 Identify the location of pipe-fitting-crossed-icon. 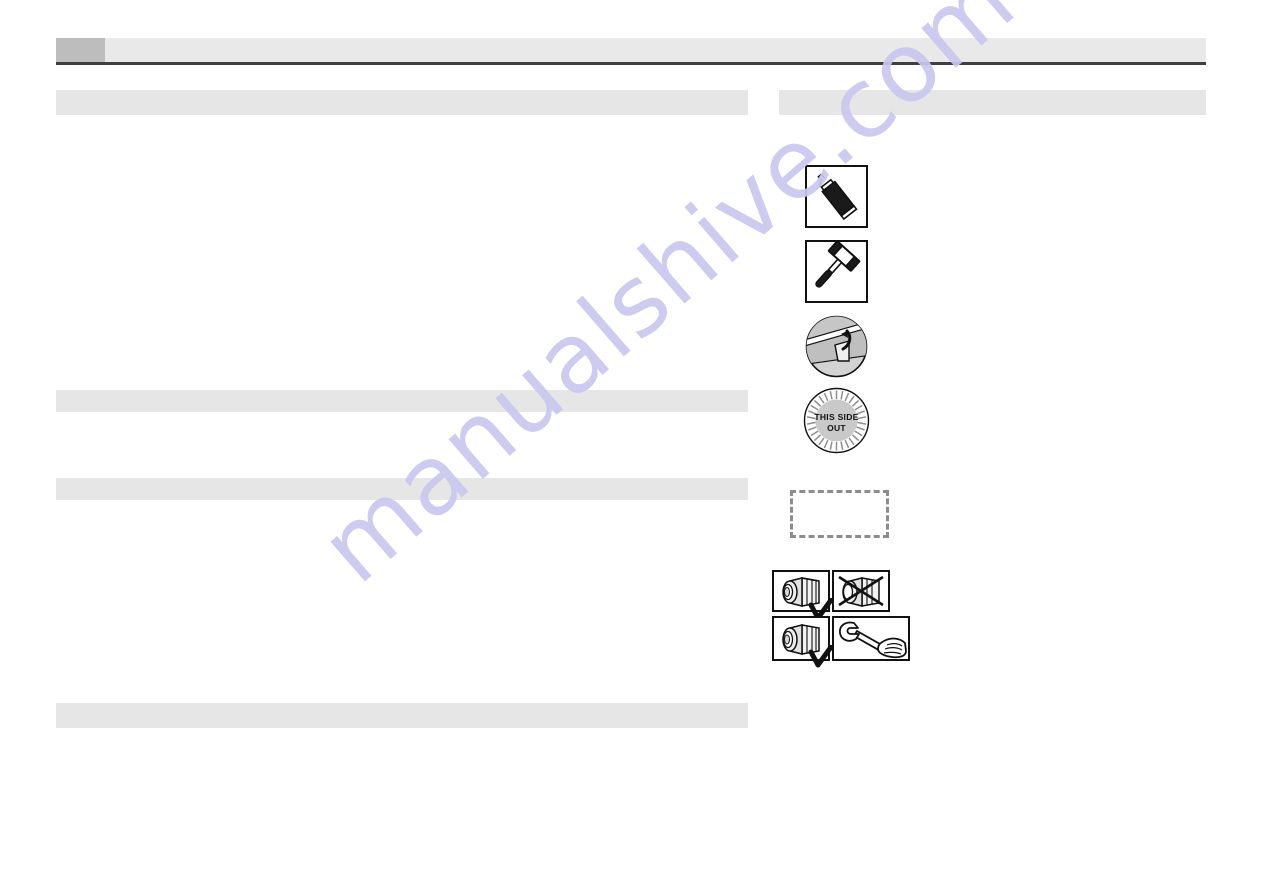
(861, 591).